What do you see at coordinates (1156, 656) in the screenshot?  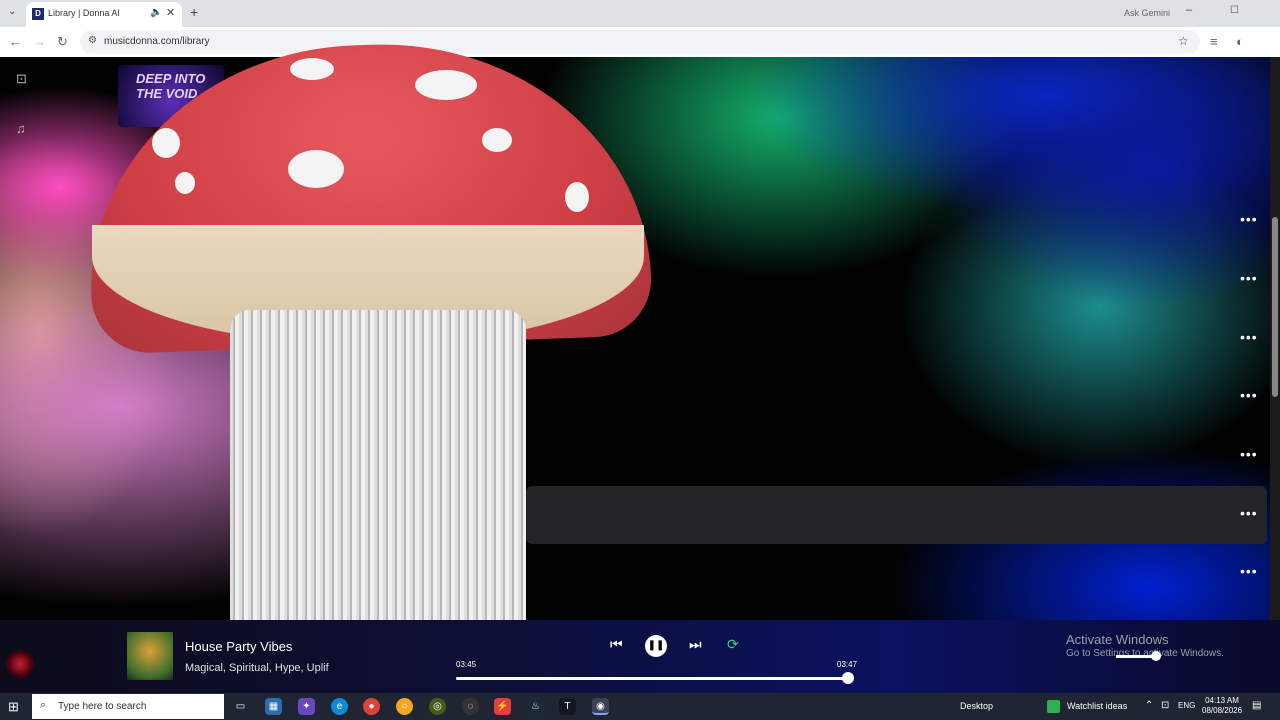 I see `volume-knob` at bounding box center [1156, 656].